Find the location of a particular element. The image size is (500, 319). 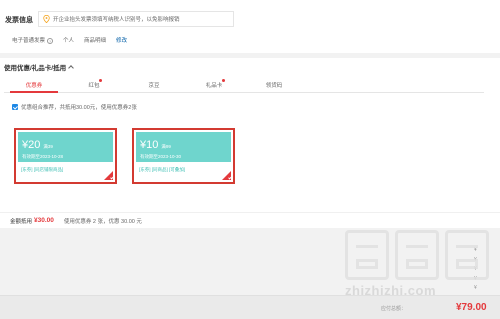

summary-label: 金额抵用 is located at coordinates (21, 221).